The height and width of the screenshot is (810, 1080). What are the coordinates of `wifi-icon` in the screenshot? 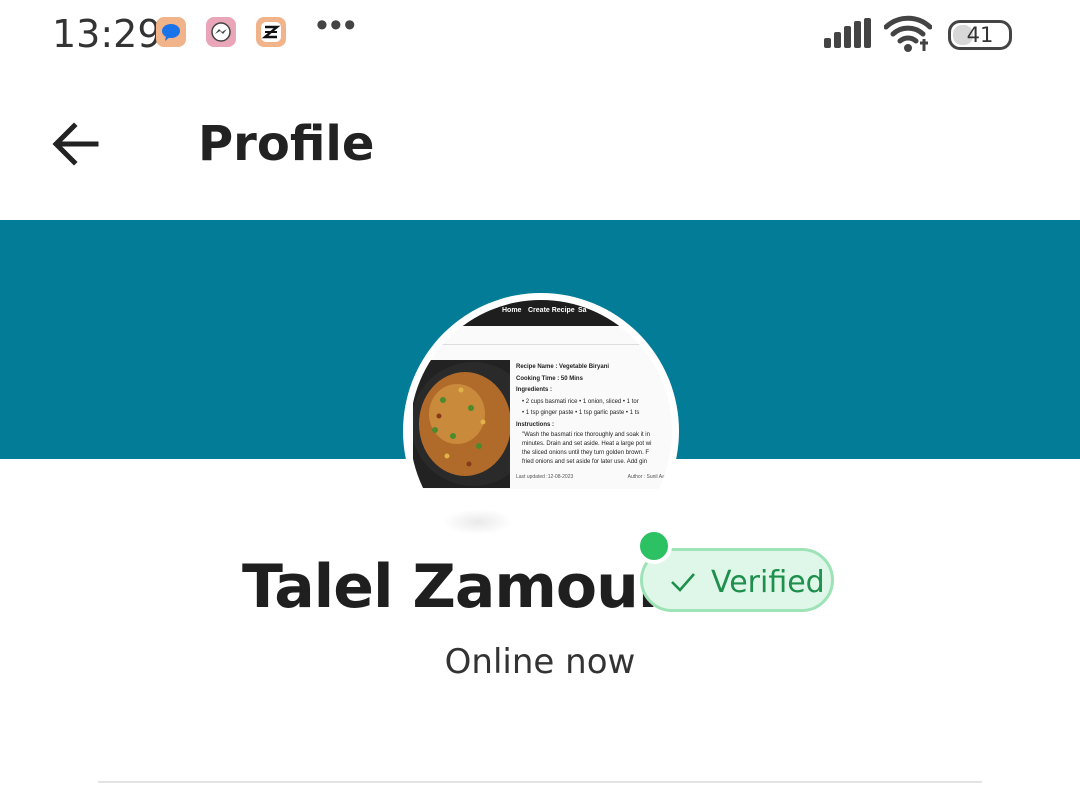 It's located at (908, 33).